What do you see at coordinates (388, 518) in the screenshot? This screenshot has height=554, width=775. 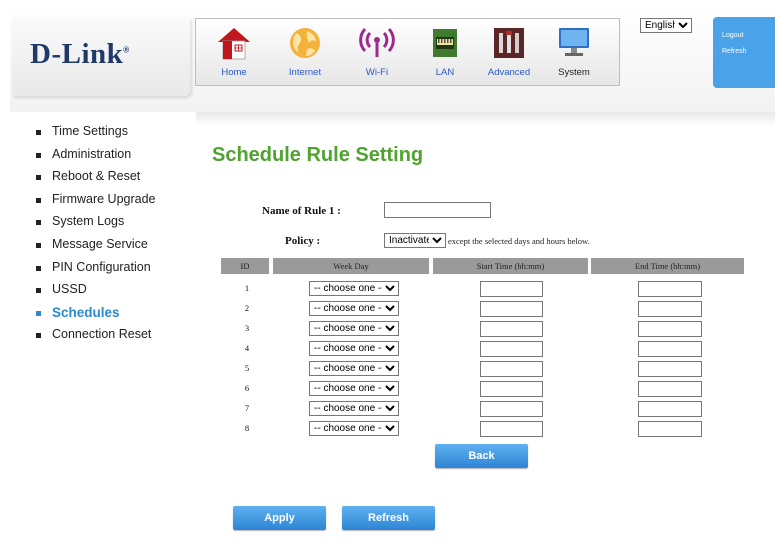 I see `refresh-button: Refresh` at bounding box center [388, 518].